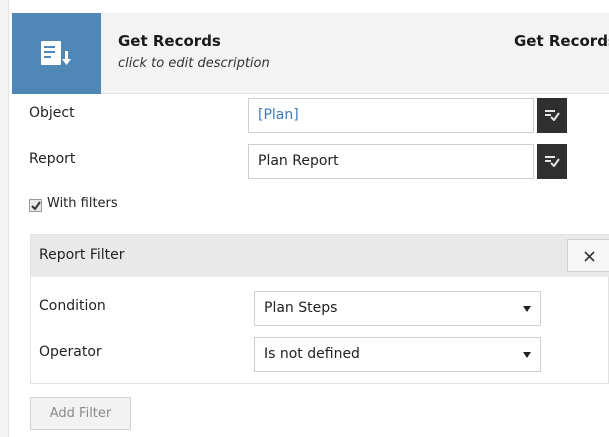 Image resolution: width=609 pixels, height=437 pixels. I want to click on operator-label: Operator, so click(70, 352).